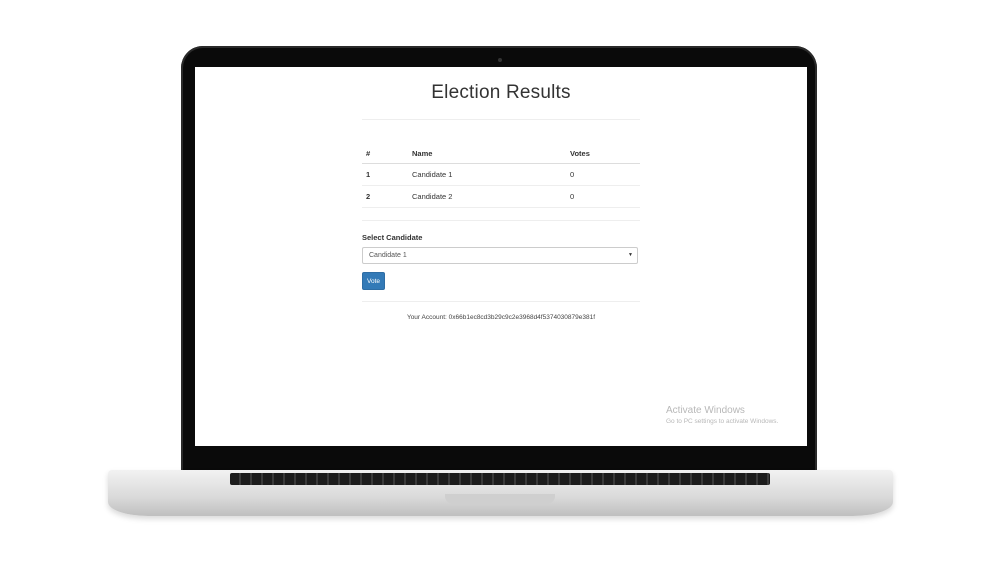 The width and height of the screenshot is (1000, 563). Describe the element at coordinates (501, 92) in the screenshot. I see `page-title: Election Results` at that location.